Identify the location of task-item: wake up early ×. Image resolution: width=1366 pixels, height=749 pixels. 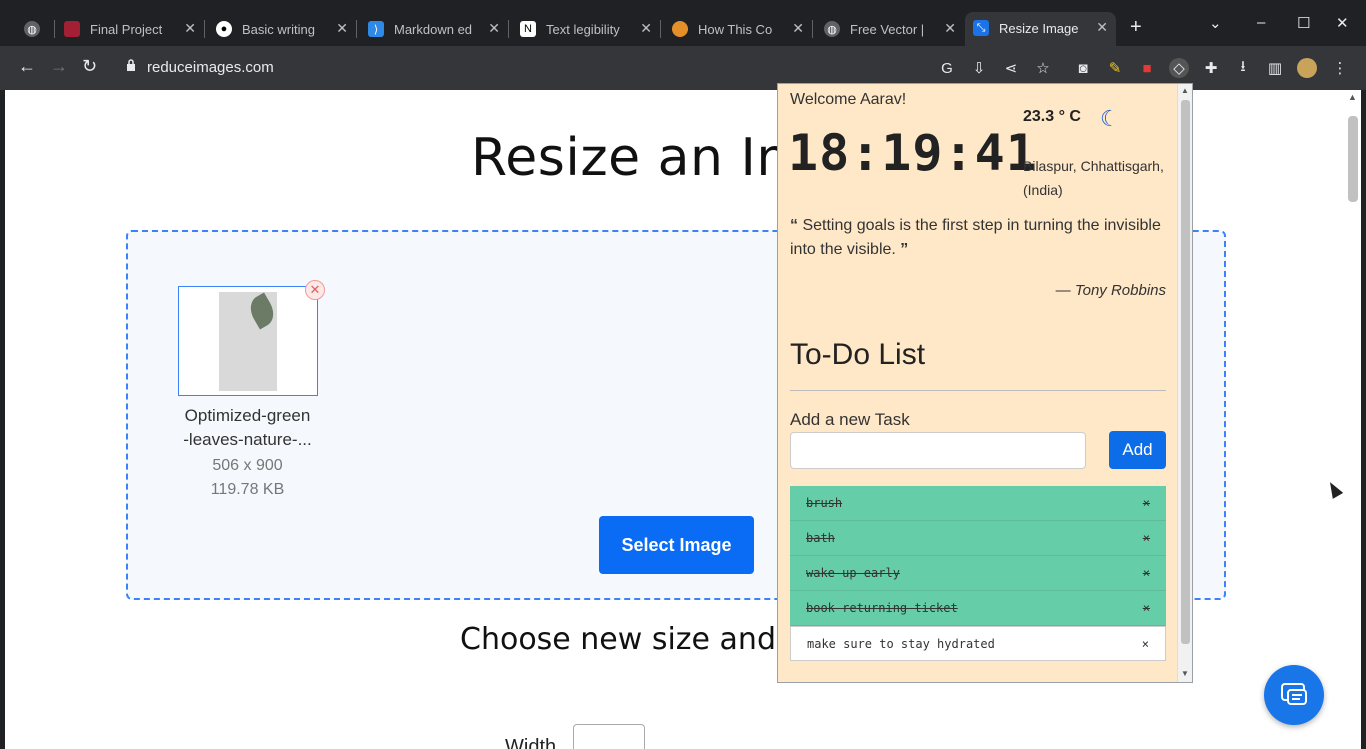
(978, 573).